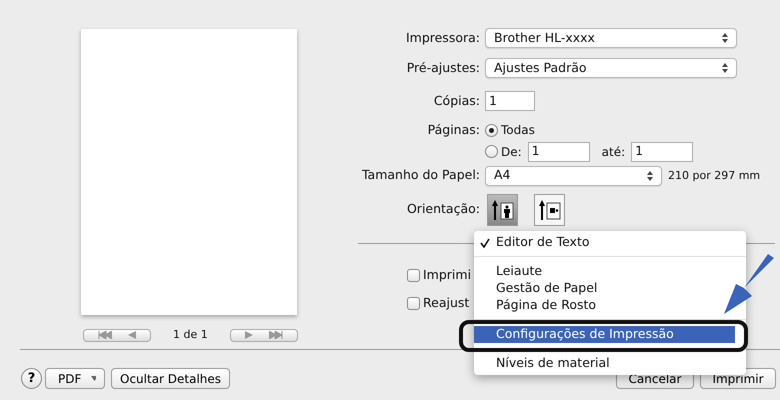  Describe the element at coordinates (443, 67) in the screenshot. I see `field-label: Pré-ajustes:` at that location.